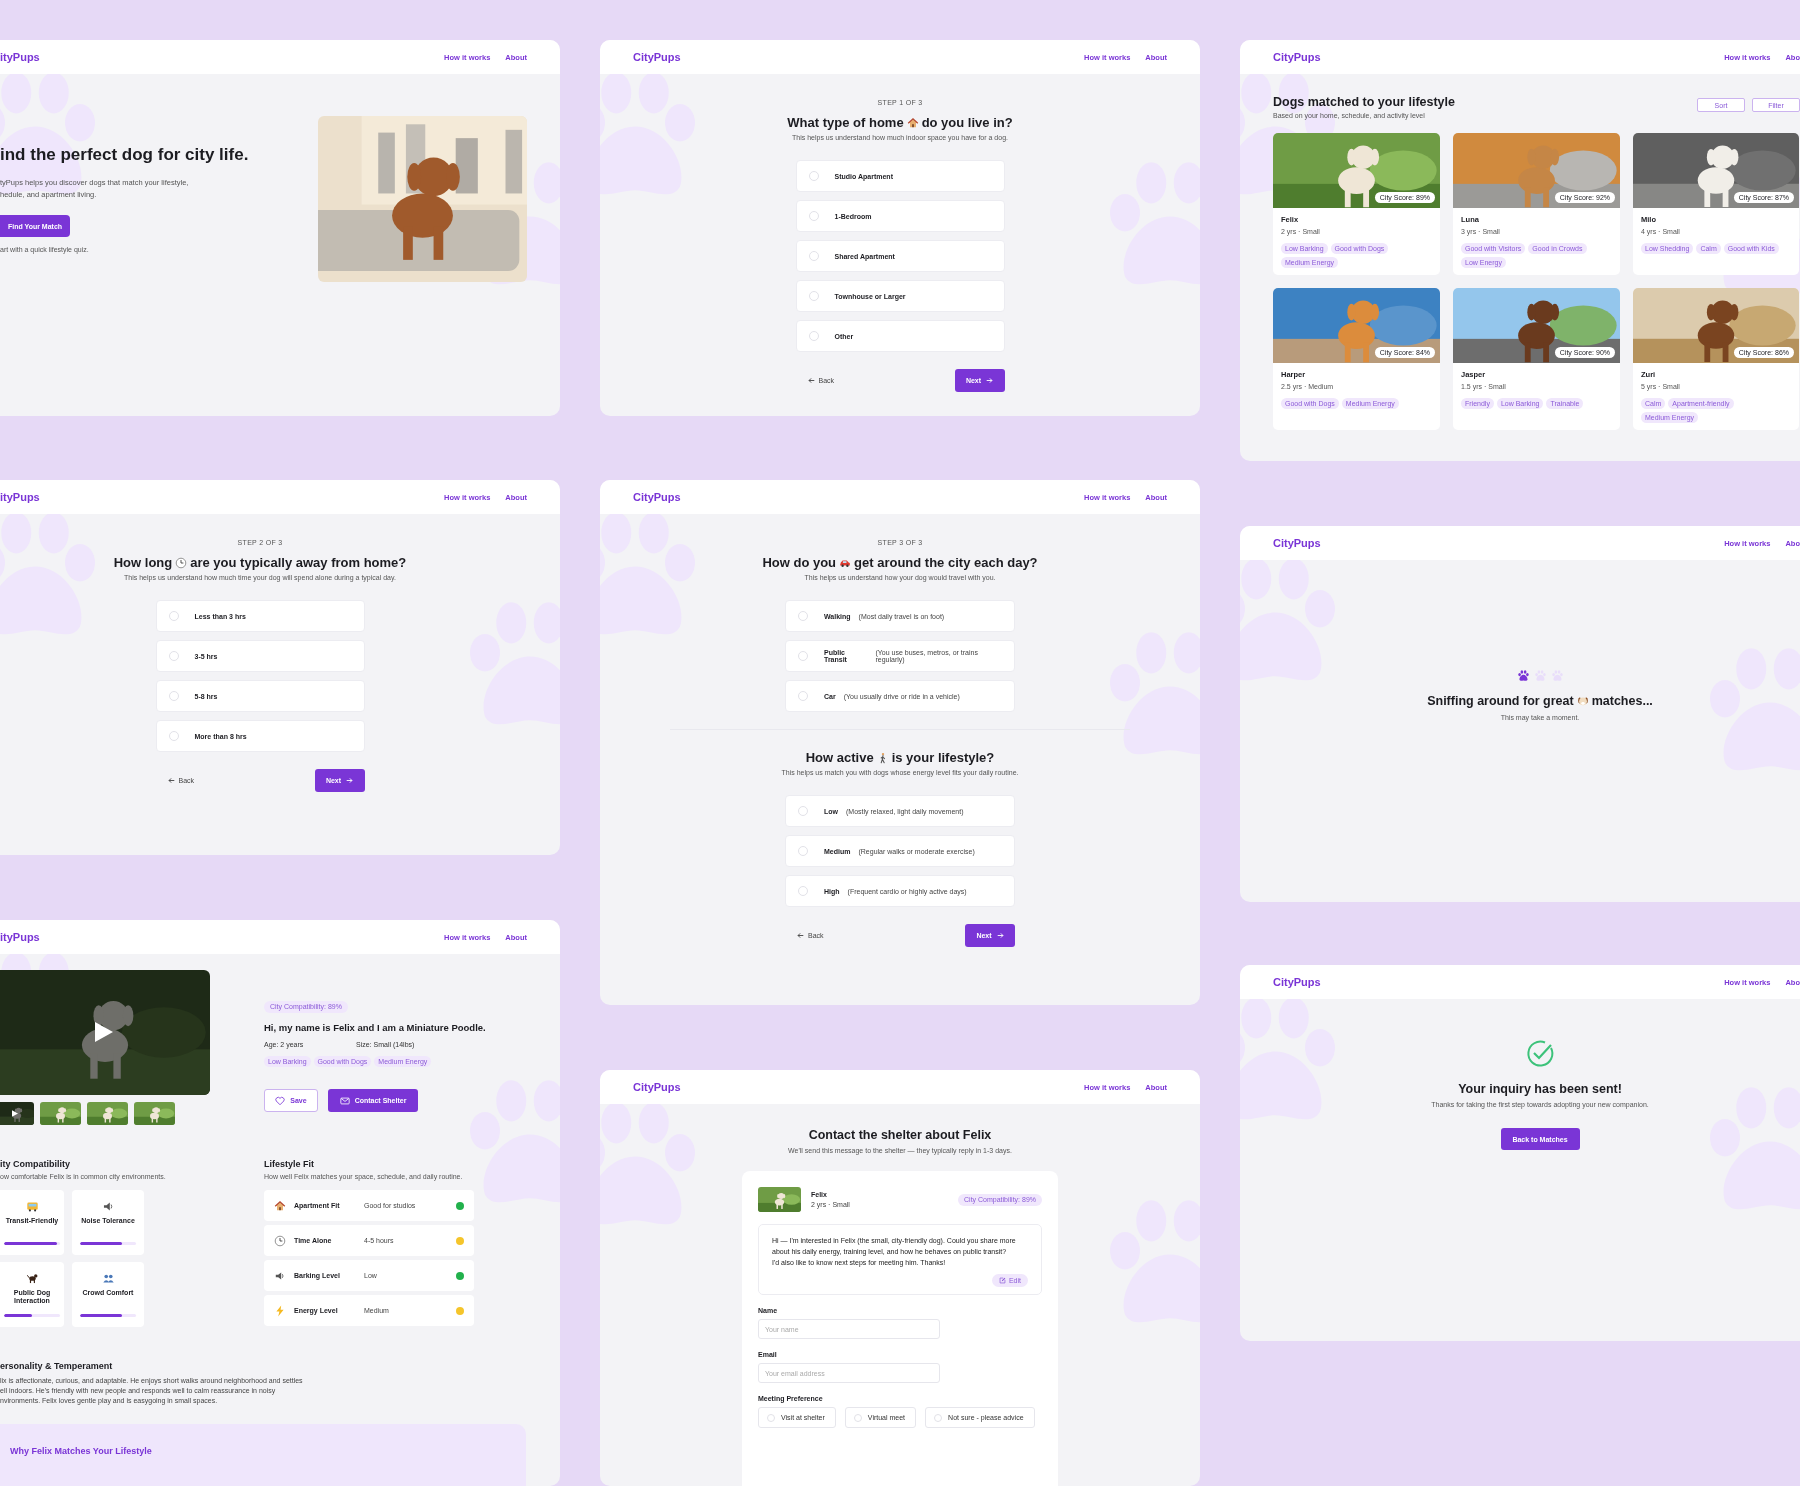 The width and height of the screenshot is (1800, 1486). What do you see at coordinates (289, 1164) in the screenshot?
I see `section-title: Lifestyle Fit` at bounding box center [289, 1164].